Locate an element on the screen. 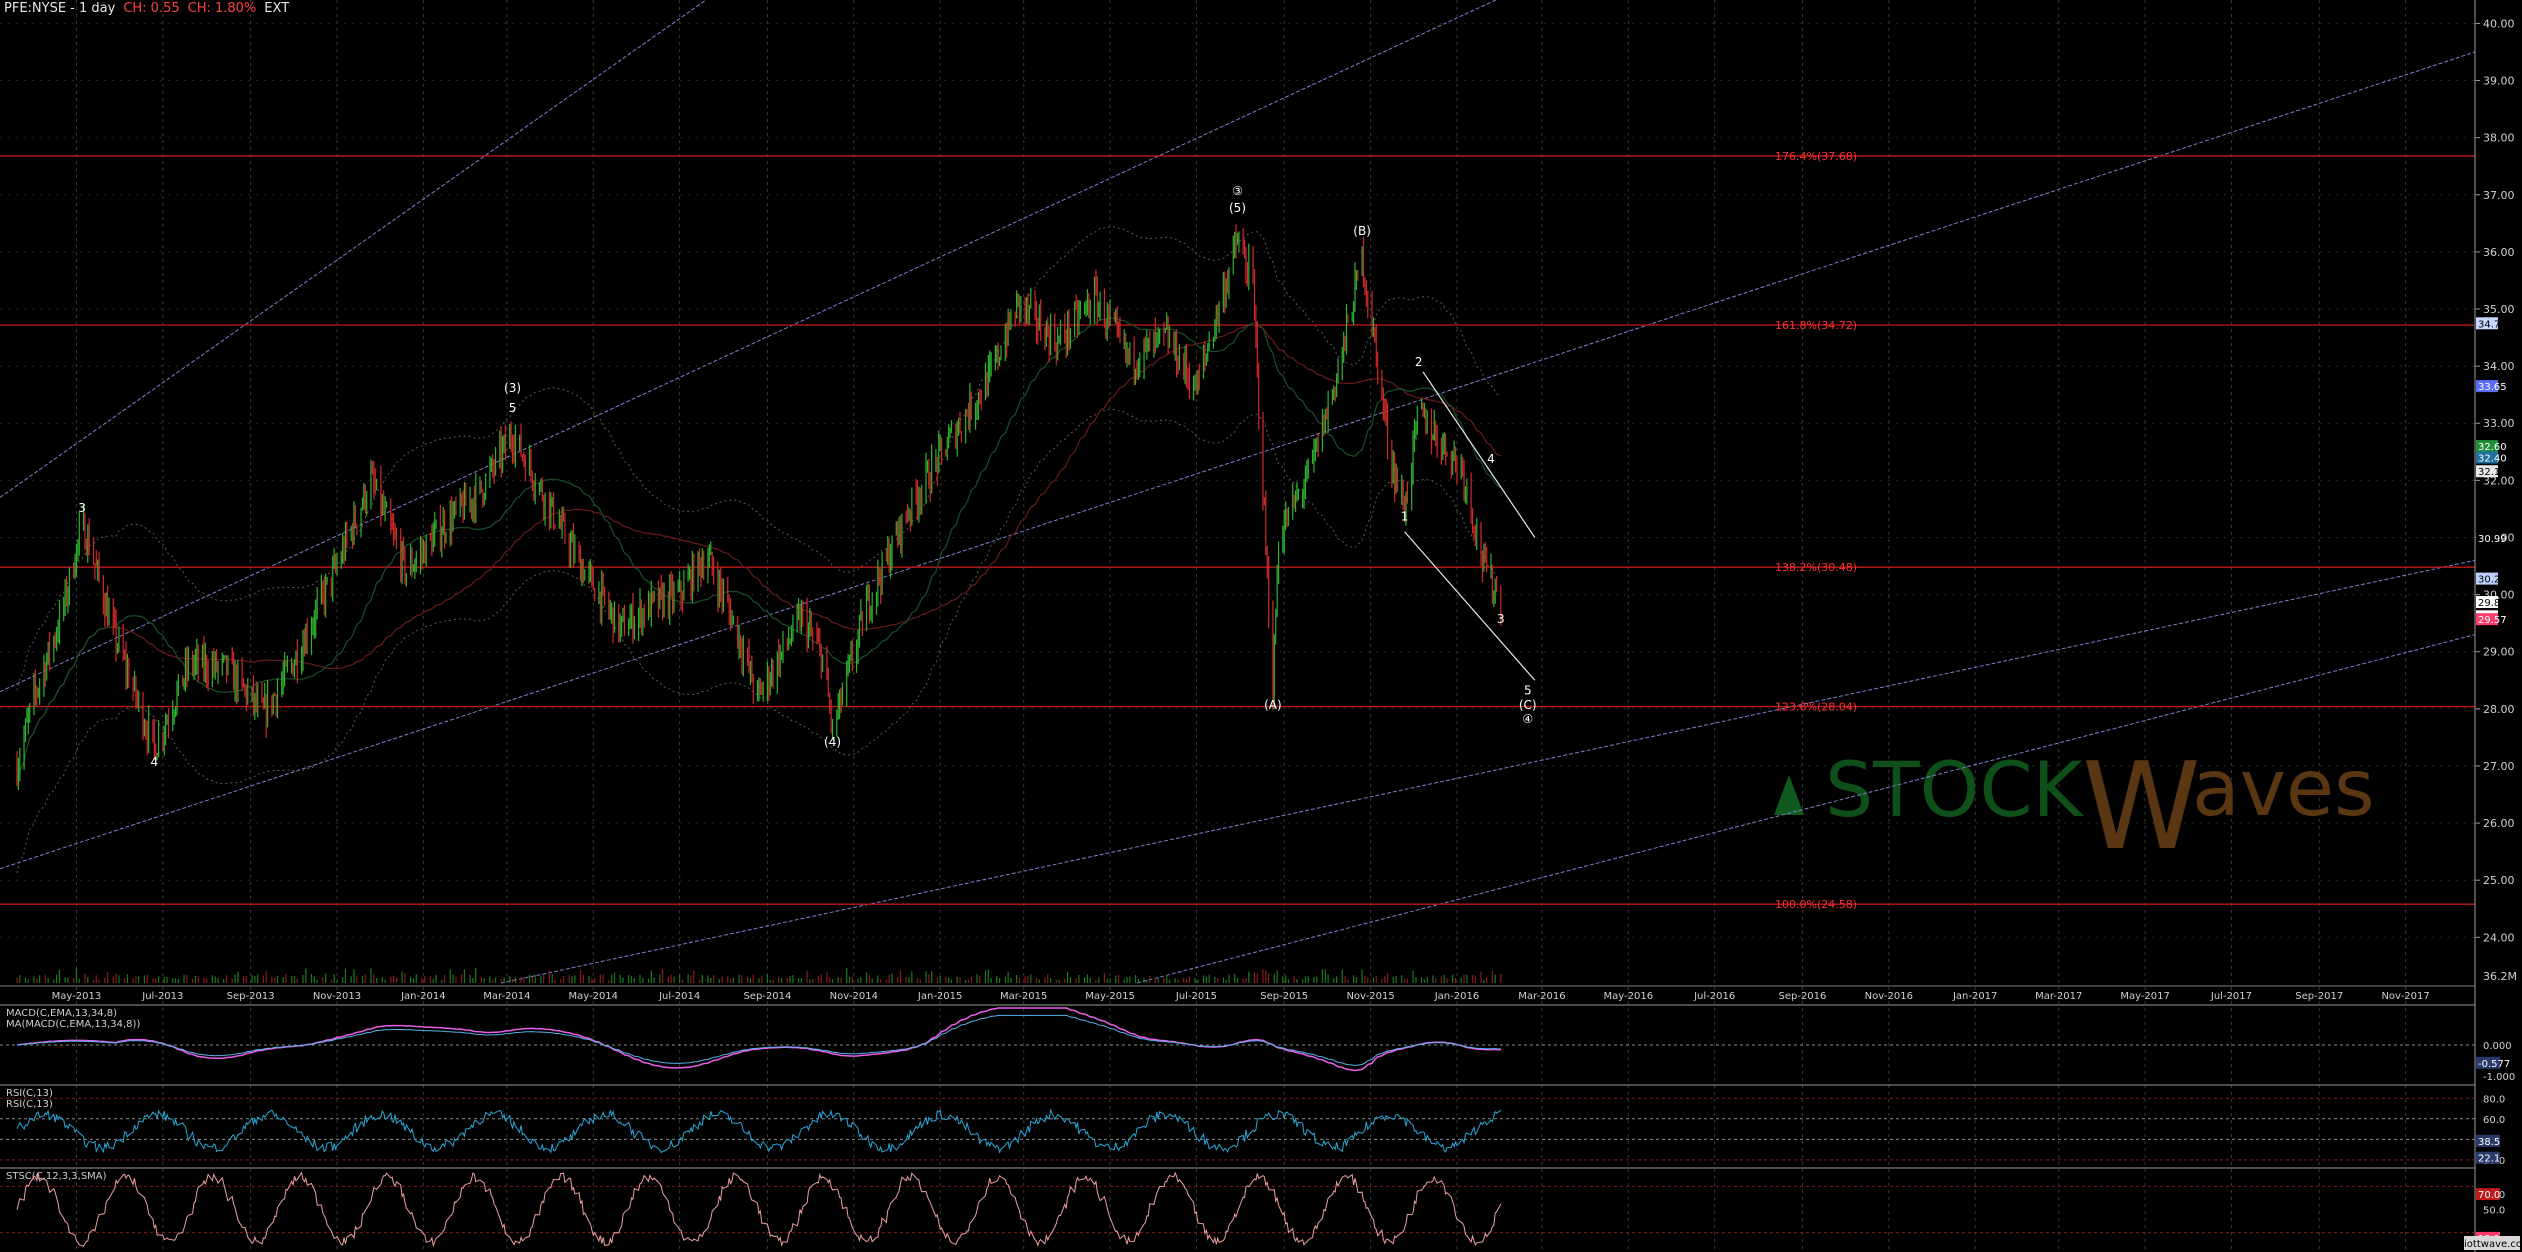 Image resolution: width=2522 pixels, height=1252 pixels. chart-header: PFE:NYSE - 1 day CH: 0.55 CH: 1.80% EXT is located at coordinates (146, 8).